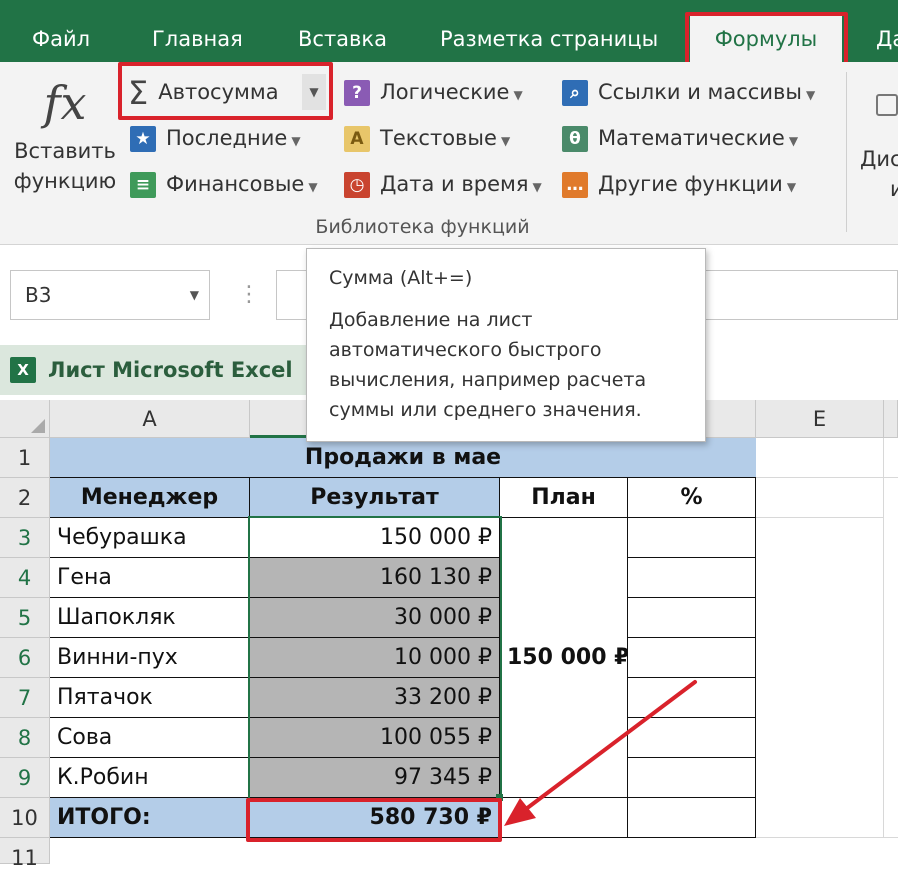 The height and width of the screenshot is (878, 898). I want to click on lookup-label: Ссылки и массивы, so click(700, 92).